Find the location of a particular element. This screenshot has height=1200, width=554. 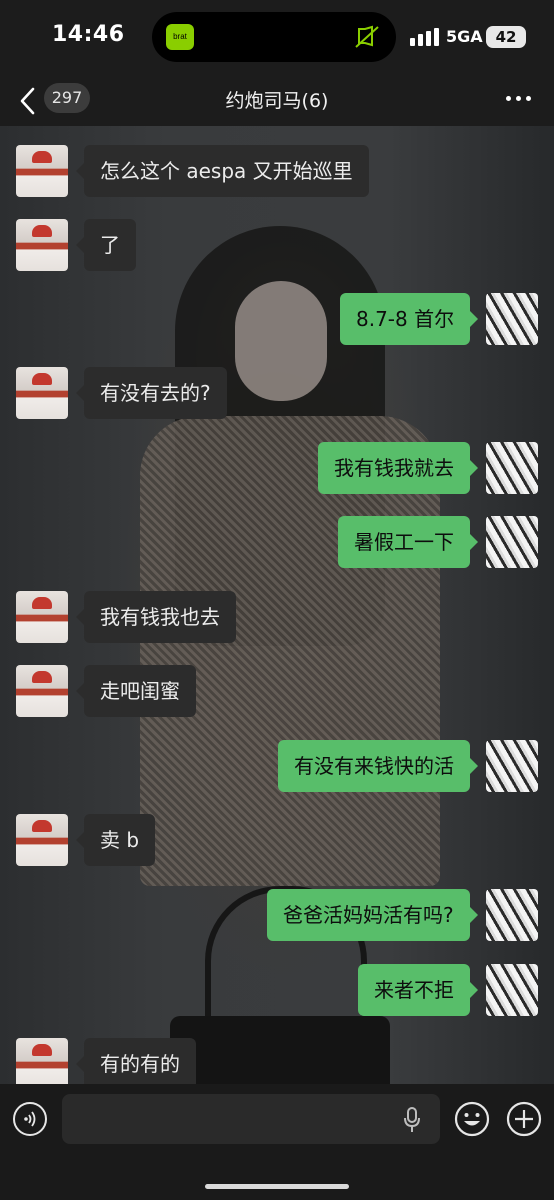

received-message-bubble: 我有钱我也去 is located at coordinates (156, 617).